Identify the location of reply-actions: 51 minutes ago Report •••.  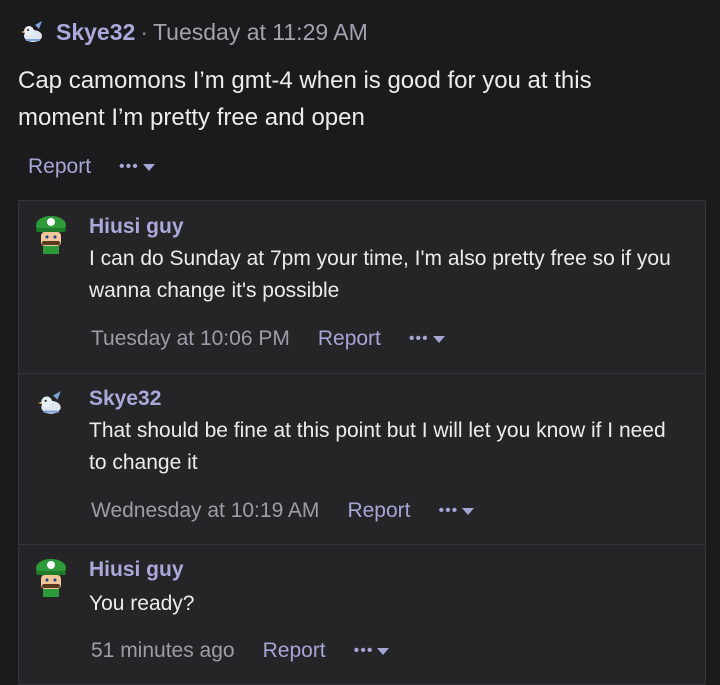
(240, 651).